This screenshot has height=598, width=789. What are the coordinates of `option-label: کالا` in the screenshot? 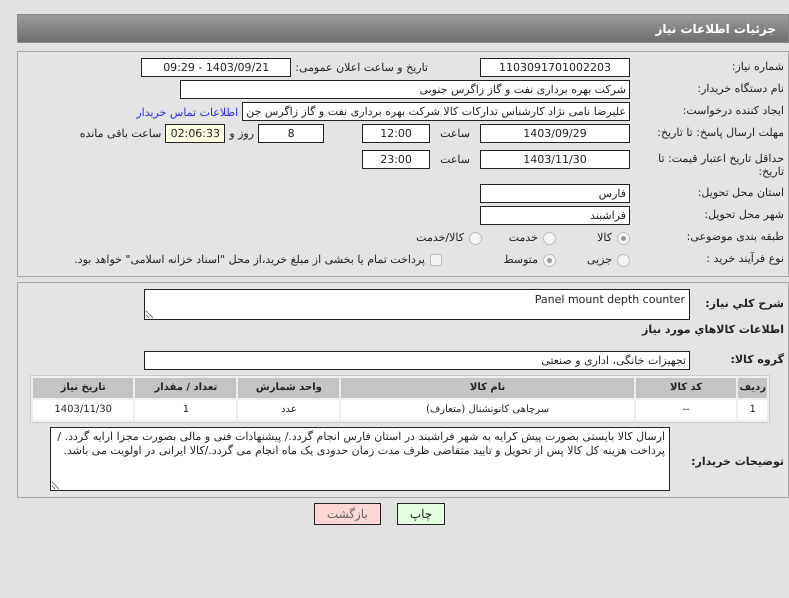 It's located at (604, 238).